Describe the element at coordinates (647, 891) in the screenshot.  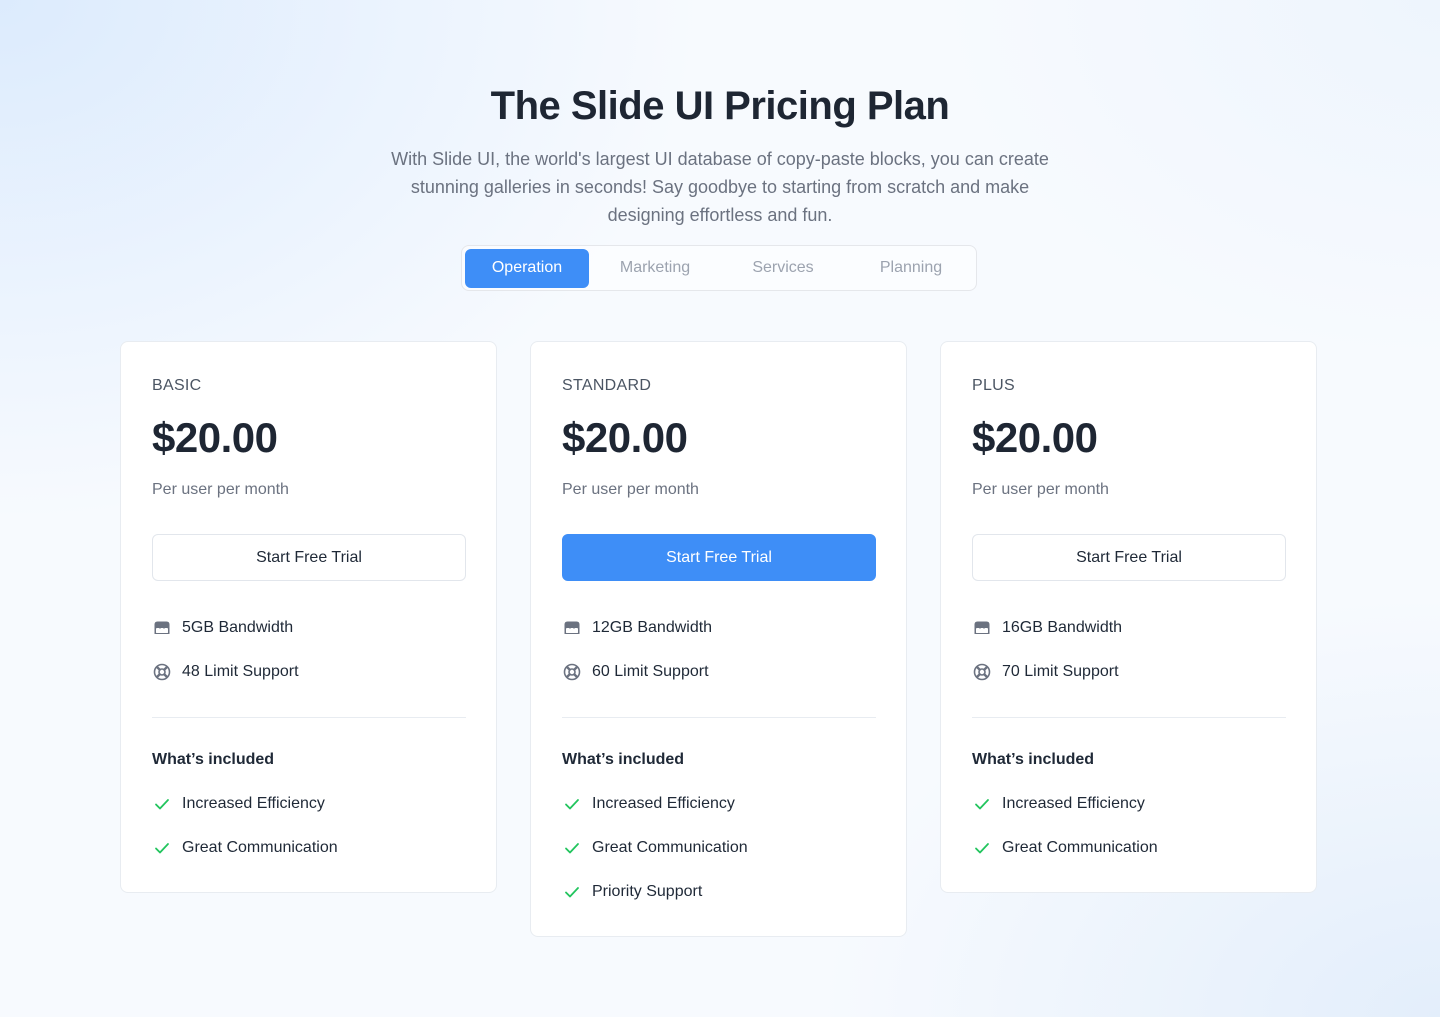
I see `included-label: Priority Support` at that location.